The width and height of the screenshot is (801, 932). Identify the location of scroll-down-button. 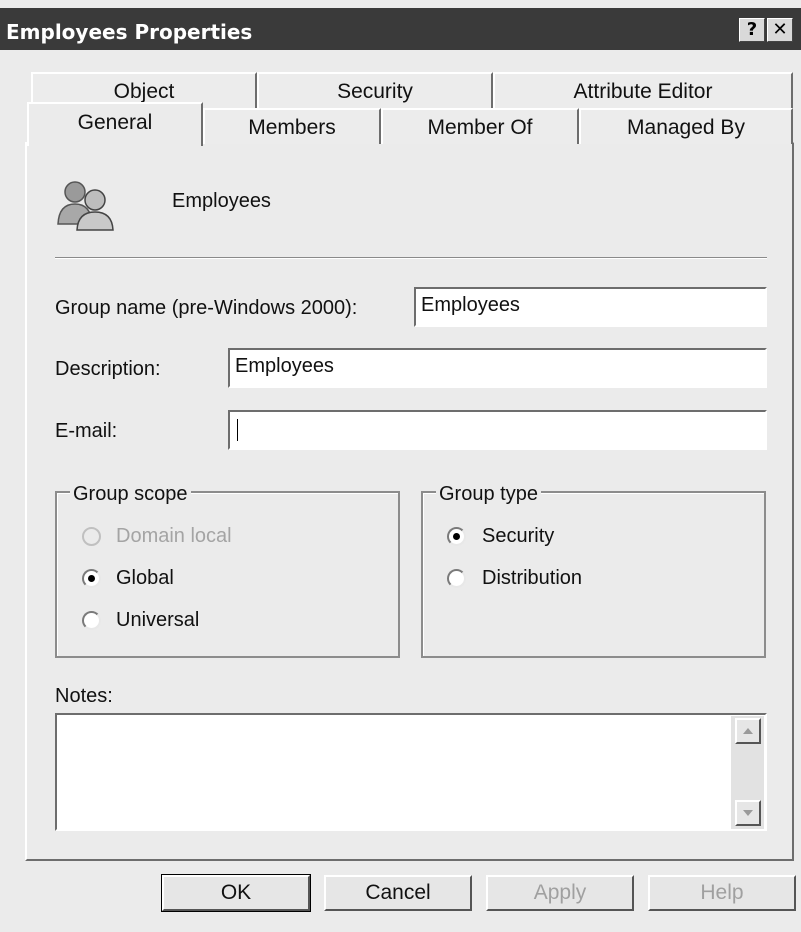
(748, 813).